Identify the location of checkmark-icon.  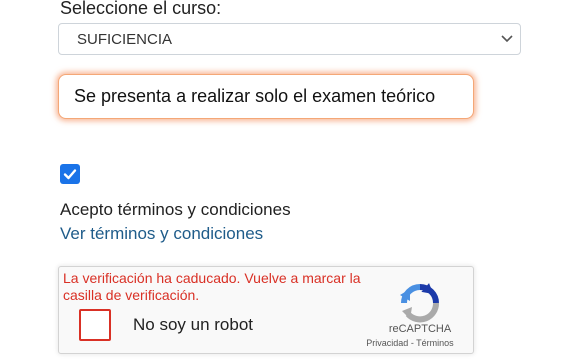
(70, 174).